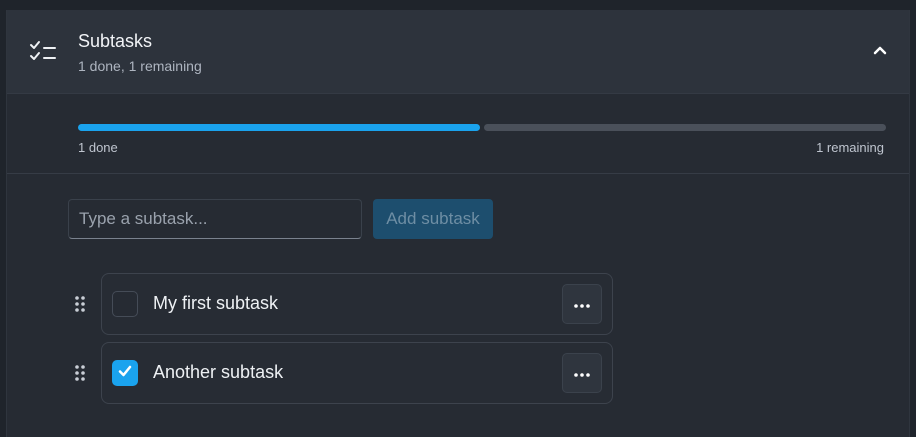 This screenshot has height=437, width=916. What do you see at coordinates (279, 127) in the screenshot?
I see `progress-done-segment` at bounding box center [279, 127].